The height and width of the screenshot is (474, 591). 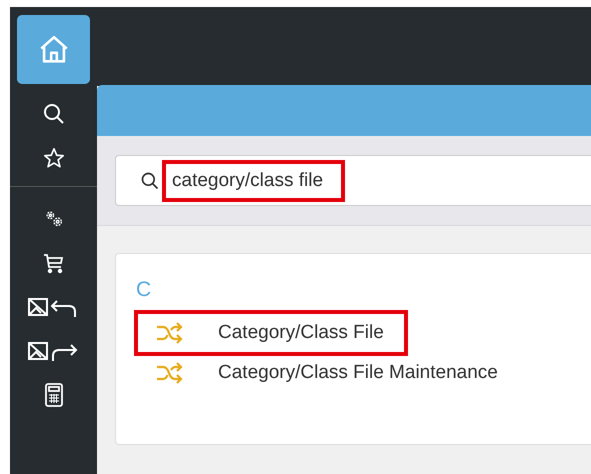 What do you see at coordinates (54, 395) in the screenshot?
I see `calculator-icon` at bounding box center [54, 395].